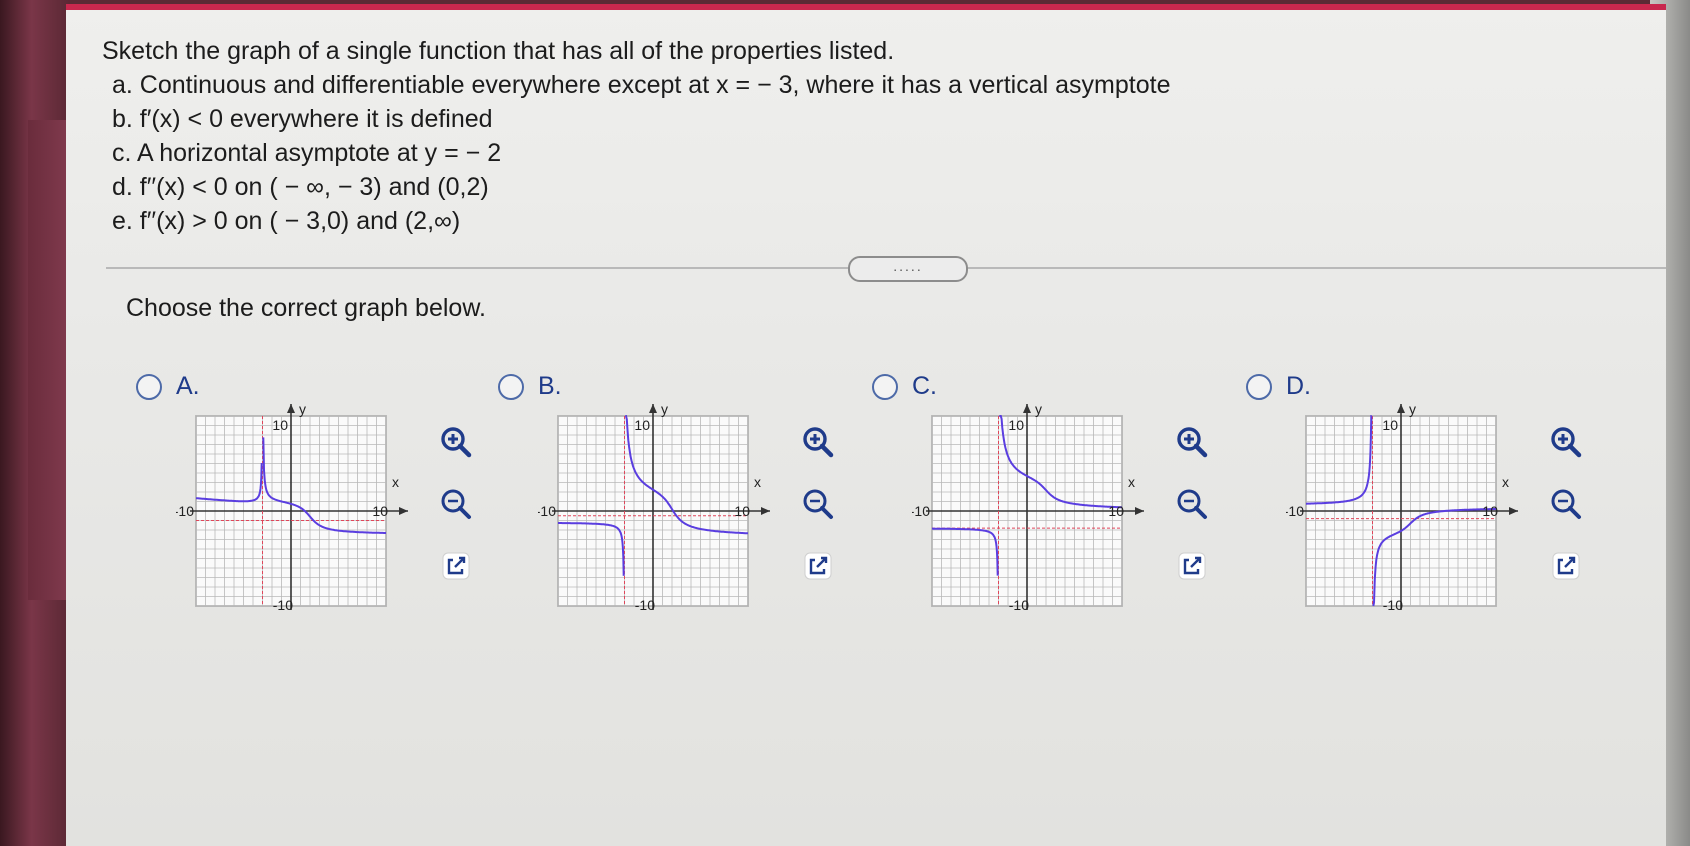 This screenshot has width=1690, height=846. What do you see at coordinates (302, 119) in the screenshot?
I see `property-b: b. f′(x) < 0 everywhere it is defined` at bounding box center [302, 119].